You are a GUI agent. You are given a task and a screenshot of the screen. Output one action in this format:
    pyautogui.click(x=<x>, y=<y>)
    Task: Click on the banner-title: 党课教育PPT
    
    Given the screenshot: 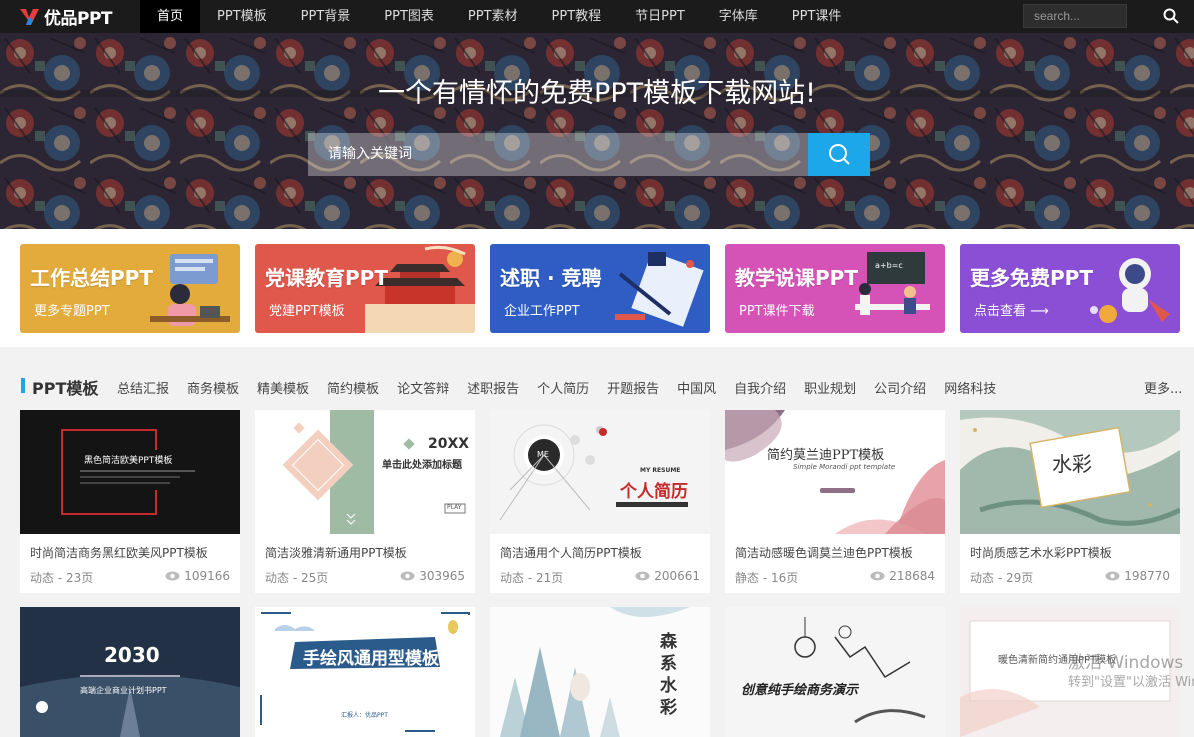 What is the action you would take?
    pyautogui.click(x=326, y=278)
    